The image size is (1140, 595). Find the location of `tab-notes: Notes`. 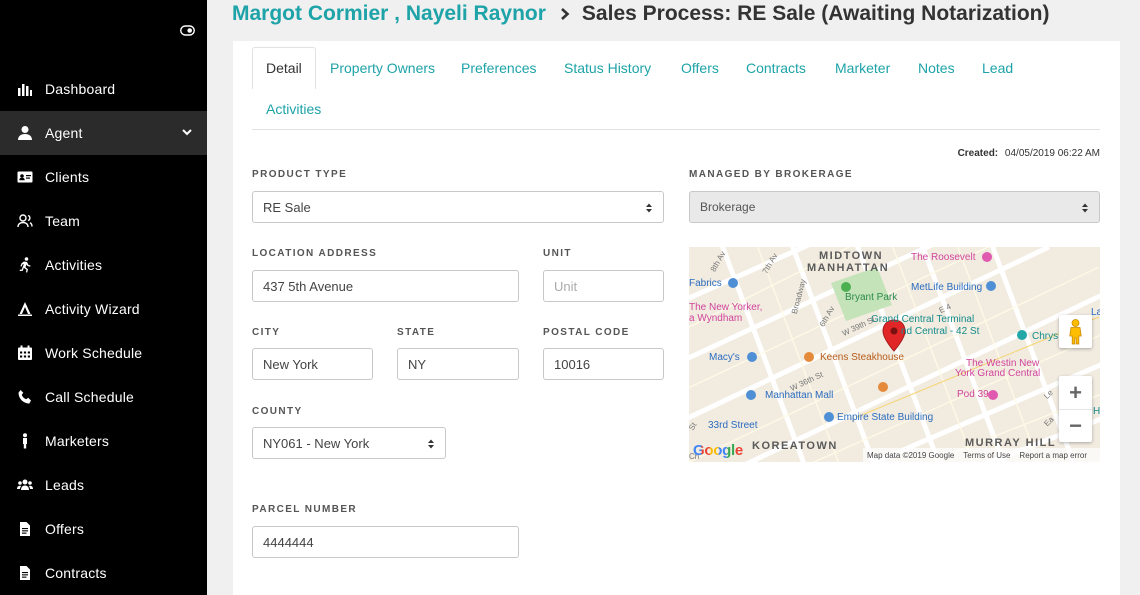

tab-notes: Notes is located at coordinates (936, 68).